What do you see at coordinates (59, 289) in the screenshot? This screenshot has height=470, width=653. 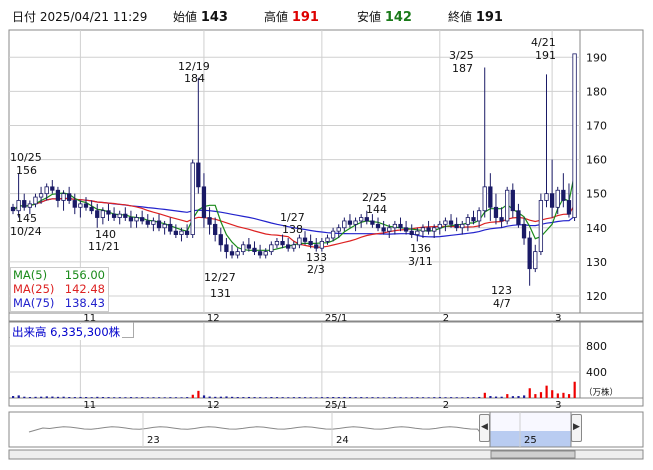 I see `ma25-legend: MA(25) 142.48` at bounding box center [59, 289].